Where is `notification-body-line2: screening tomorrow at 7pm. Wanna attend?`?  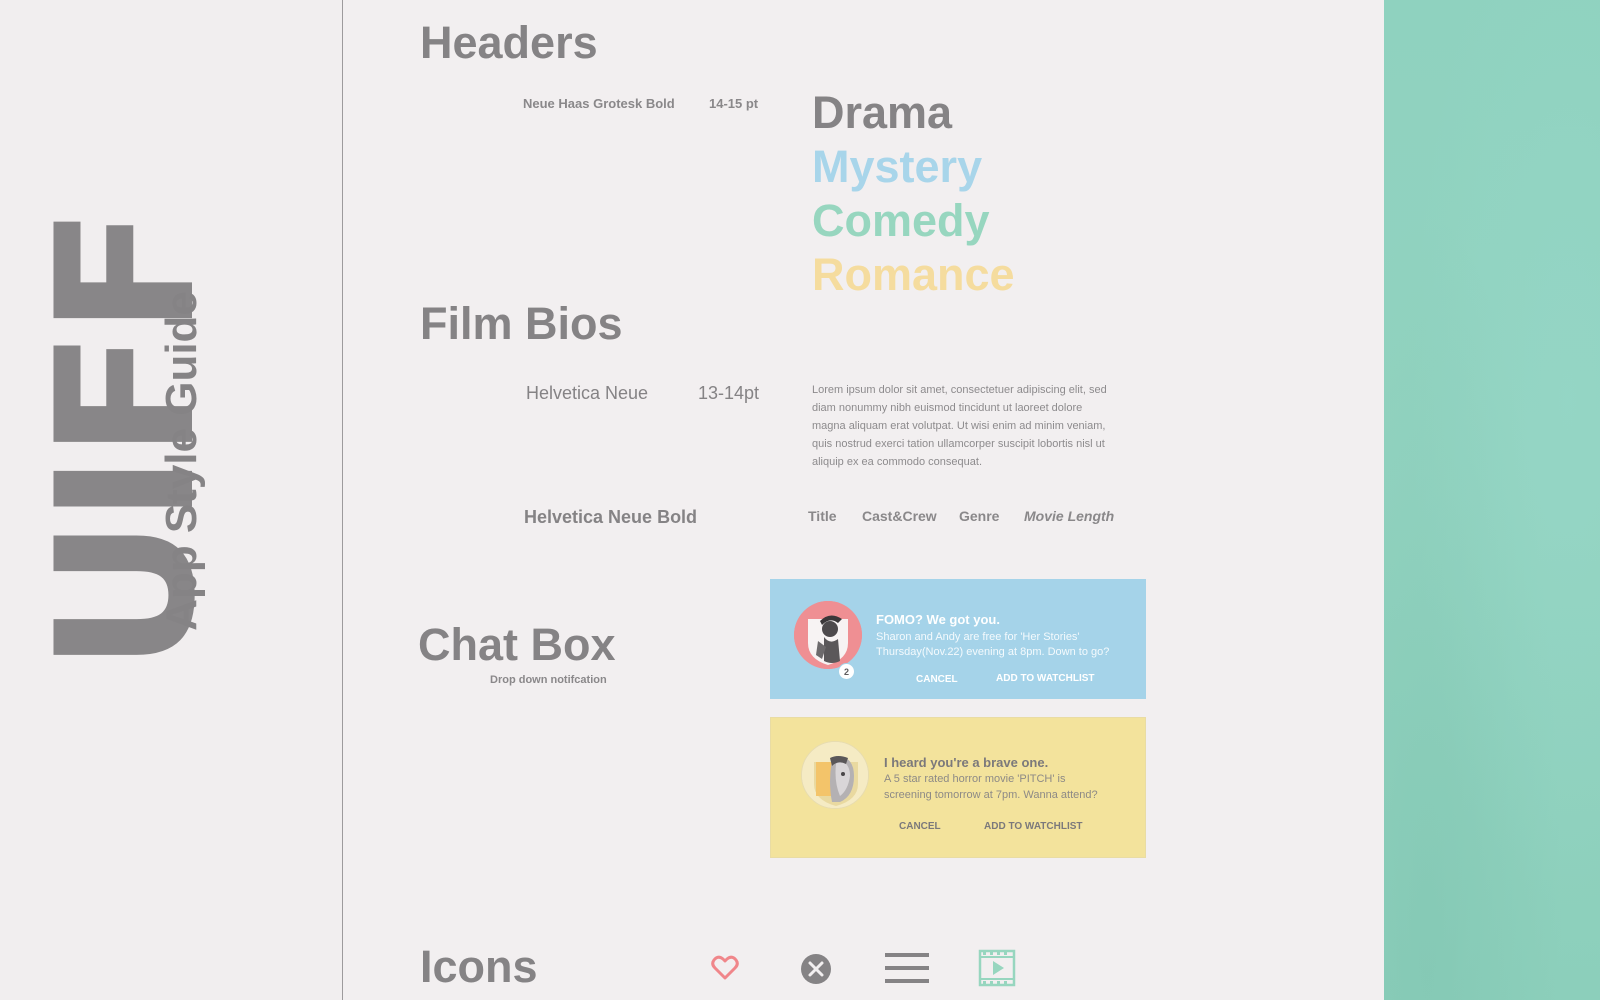 notification-body-line2: screening tomorrow at 7pm. Wanna attend? is located at coordinates (991, 795).